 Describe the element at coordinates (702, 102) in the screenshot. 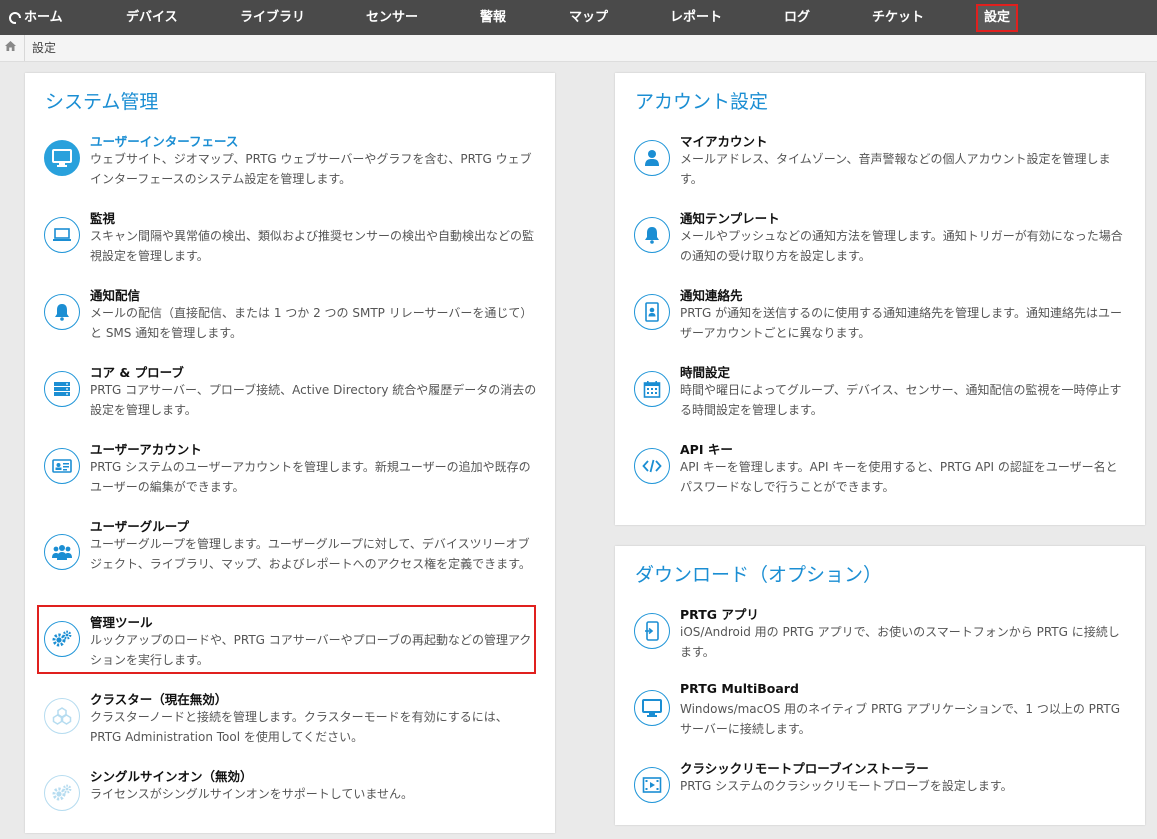

I see `account-panel-title: アカウント設定` at that location.